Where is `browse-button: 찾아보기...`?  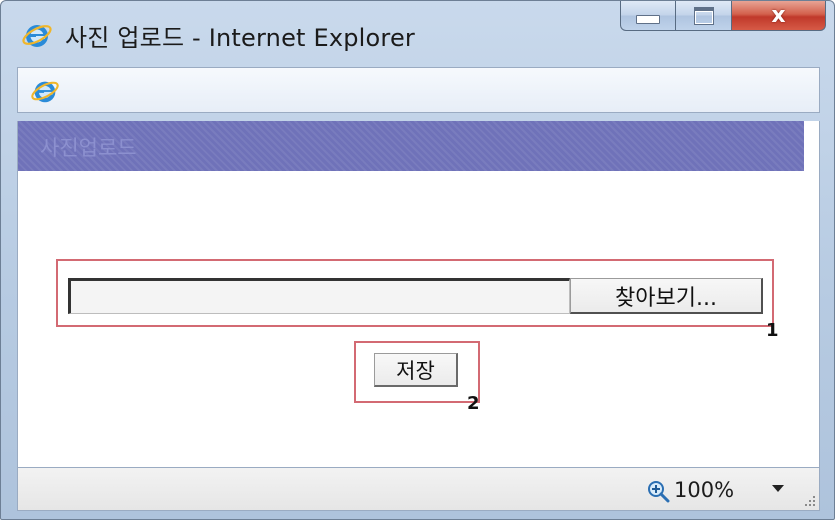
browse-button: 찾아보기... is located at coordinates (666, 296).